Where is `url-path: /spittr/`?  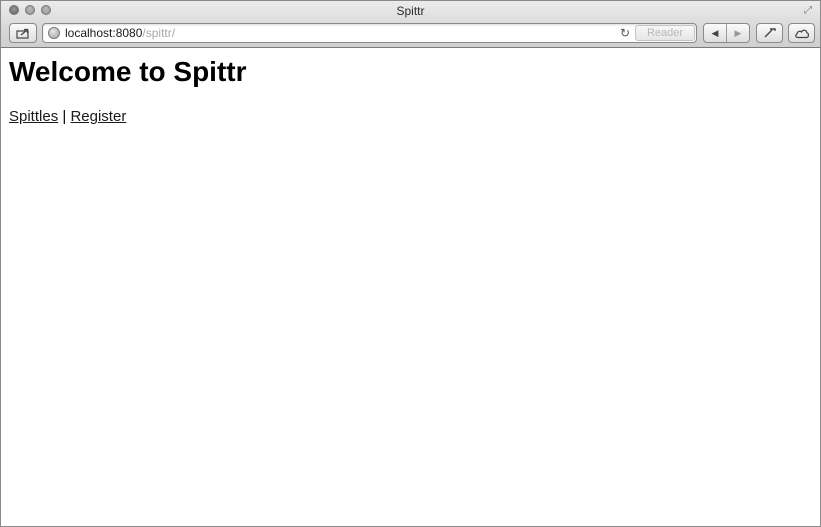 url-path: /spittr/ is located at coordinates (159, 33).